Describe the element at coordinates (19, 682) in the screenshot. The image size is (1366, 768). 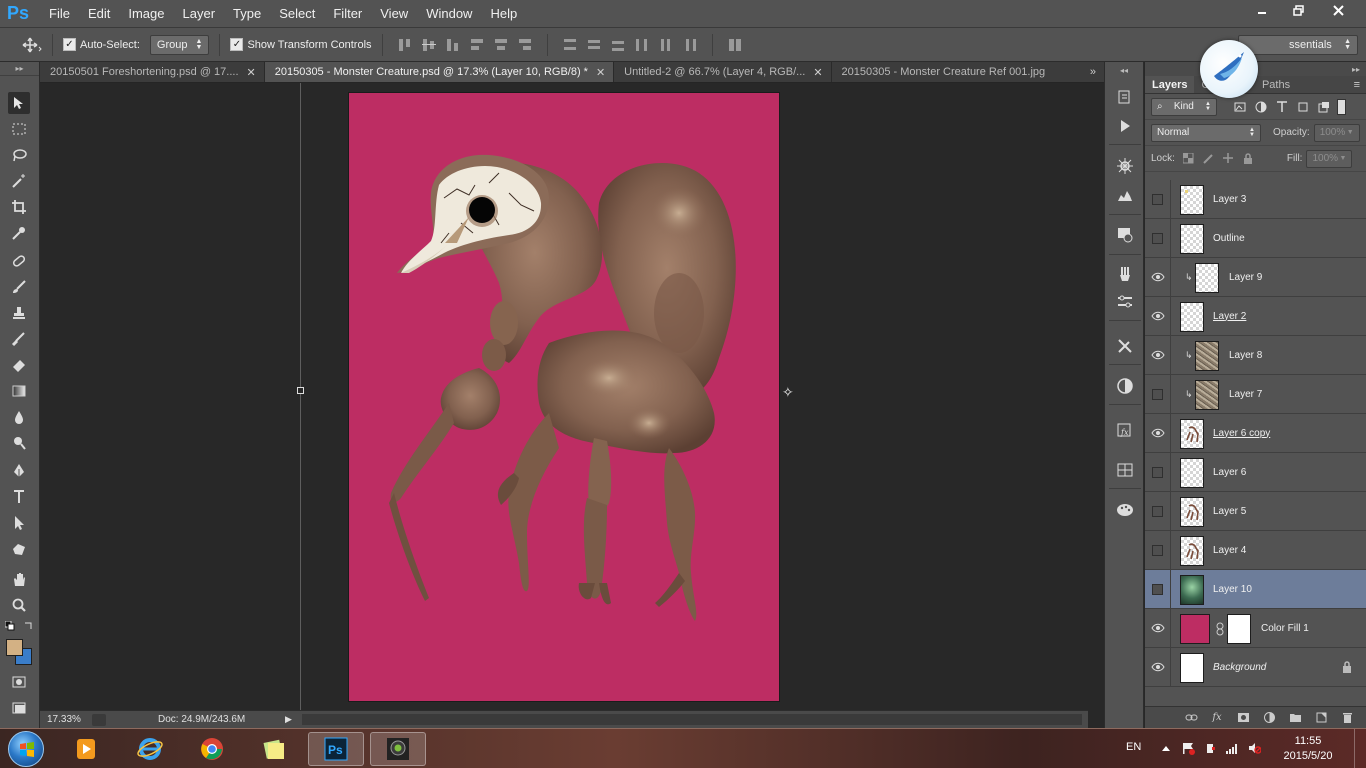
I see `quick-mask-button` at that location.